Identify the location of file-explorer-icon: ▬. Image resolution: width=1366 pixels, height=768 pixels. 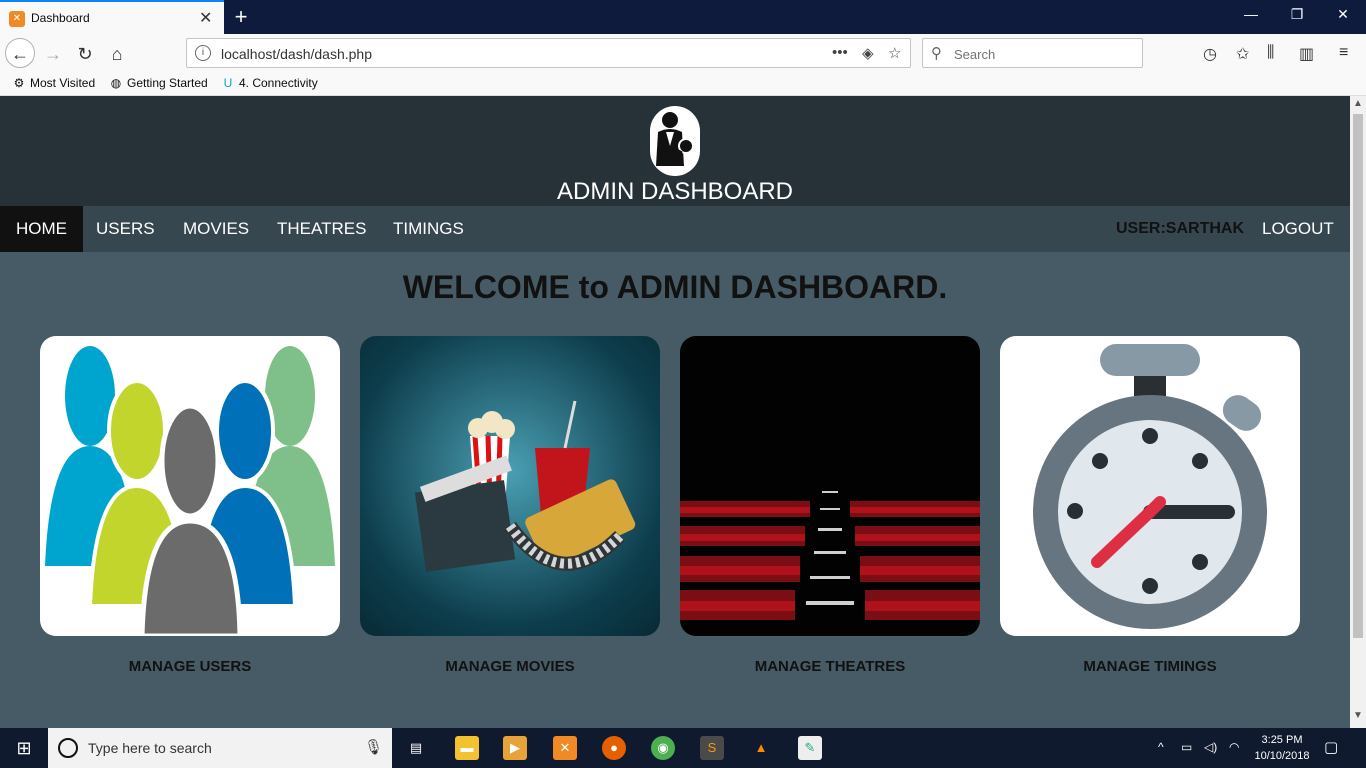
(467, 748).